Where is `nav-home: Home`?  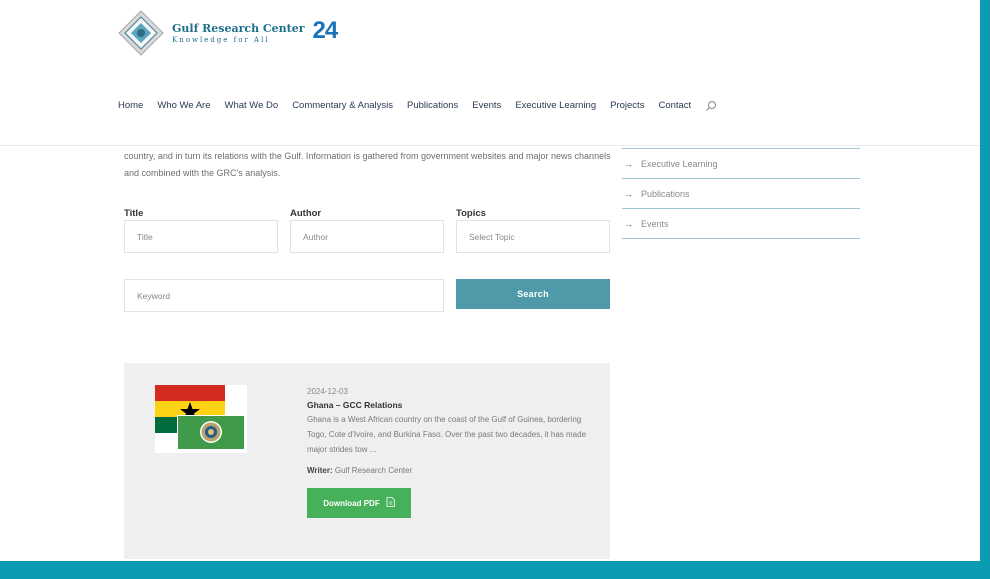 nav-home: Home is located at coordinates (130, 105).